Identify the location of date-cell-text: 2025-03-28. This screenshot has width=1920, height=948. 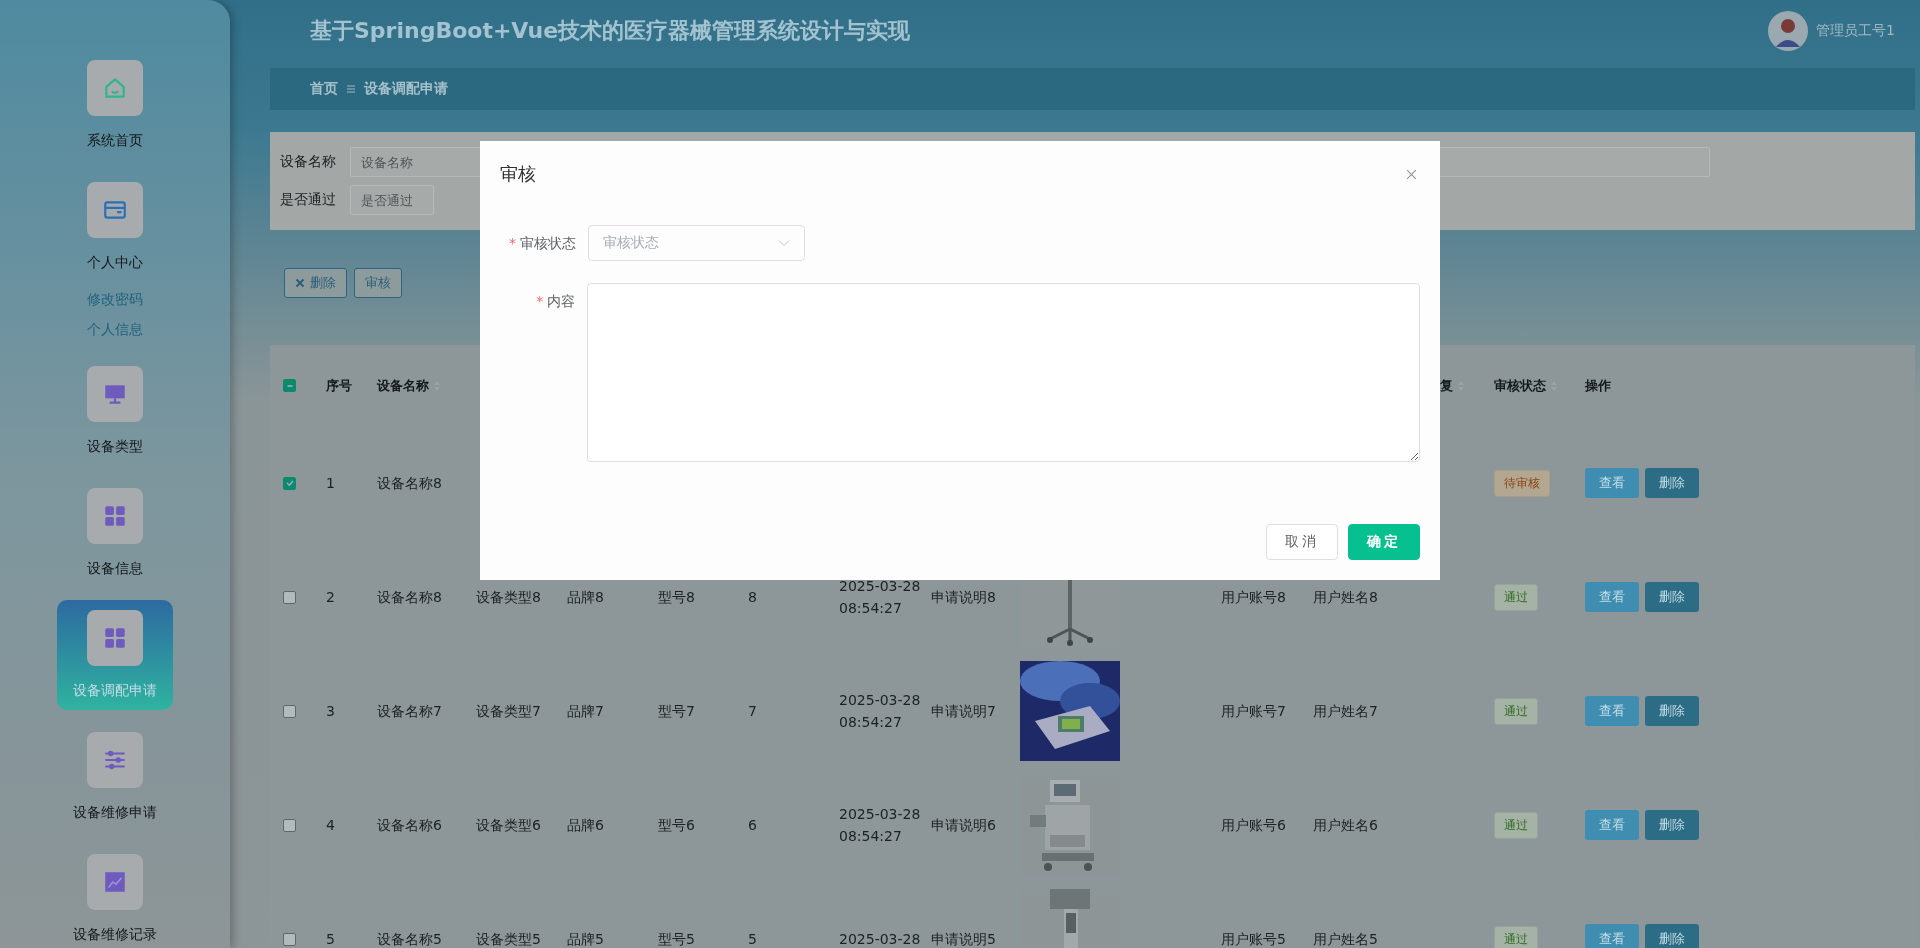
(880, 939).